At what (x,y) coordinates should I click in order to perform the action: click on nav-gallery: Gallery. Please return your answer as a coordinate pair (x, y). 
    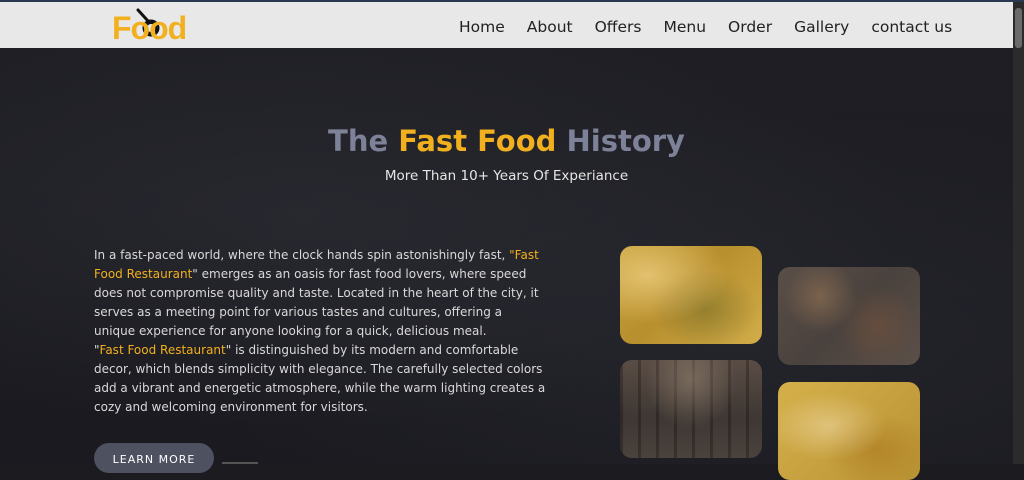
    Looking at the image, I should click on (821, 27).